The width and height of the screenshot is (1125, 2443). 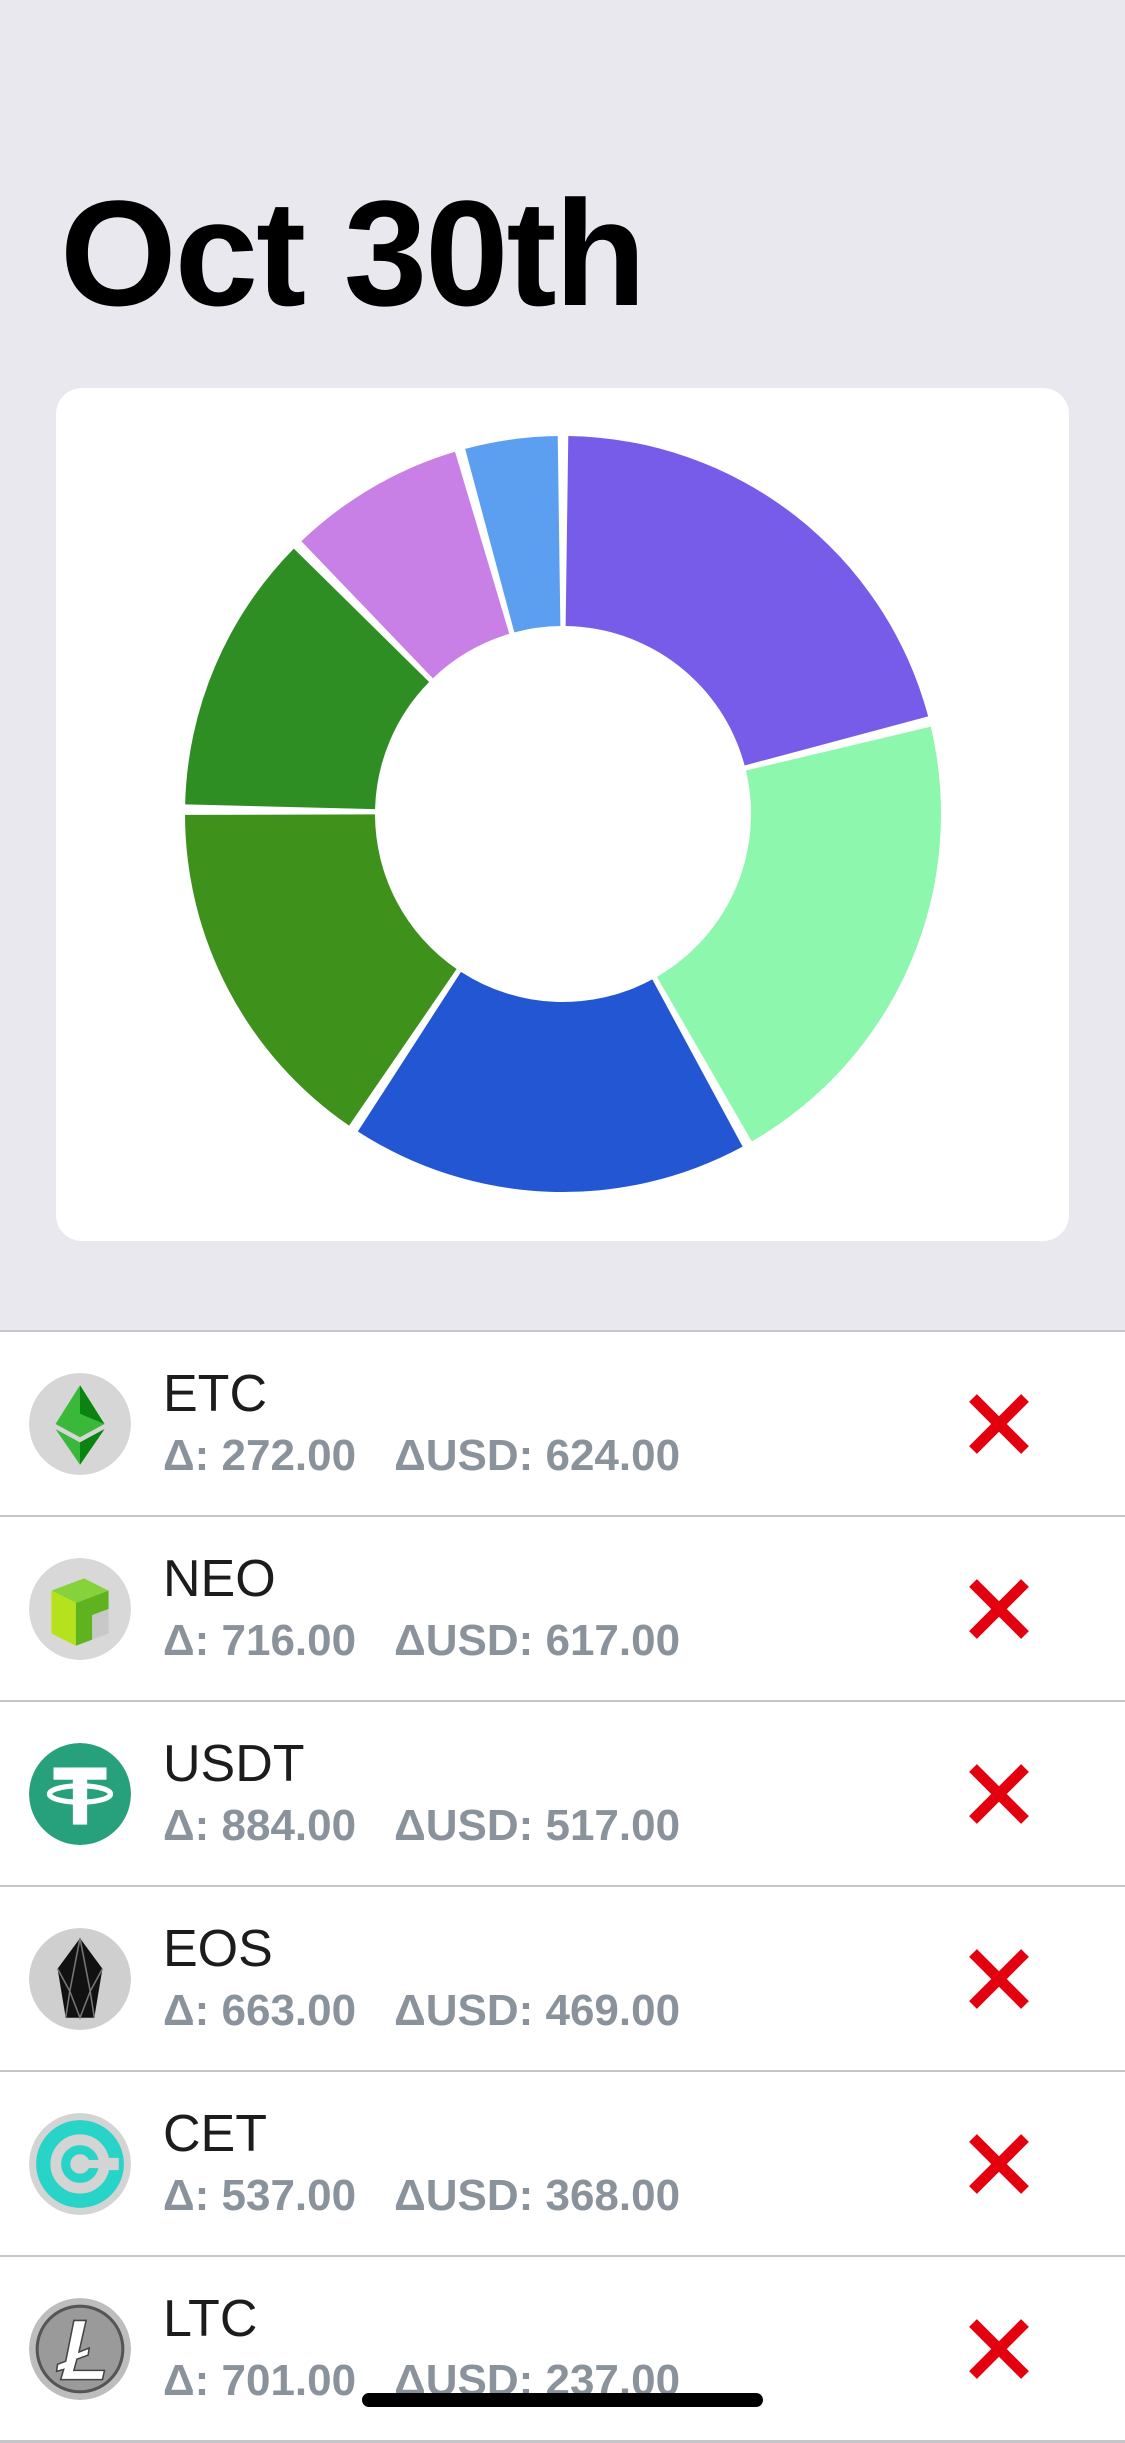 What do you see at coordinates (562, 1610) in the screenshot?
I see `coin-row-neo: NEO Δ: 716.00 ΔUSD: 617.00` at bounding box center [562, 1610].